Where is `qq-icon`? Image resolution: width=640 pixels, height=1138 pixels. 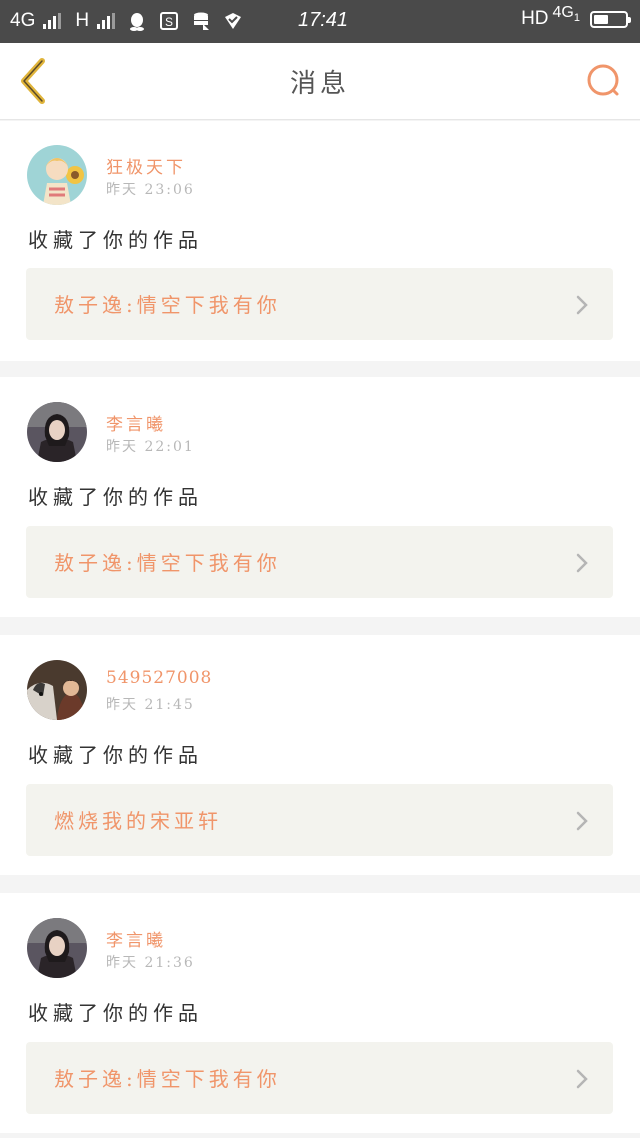 qq-icon is located at coordinates (137, 22).